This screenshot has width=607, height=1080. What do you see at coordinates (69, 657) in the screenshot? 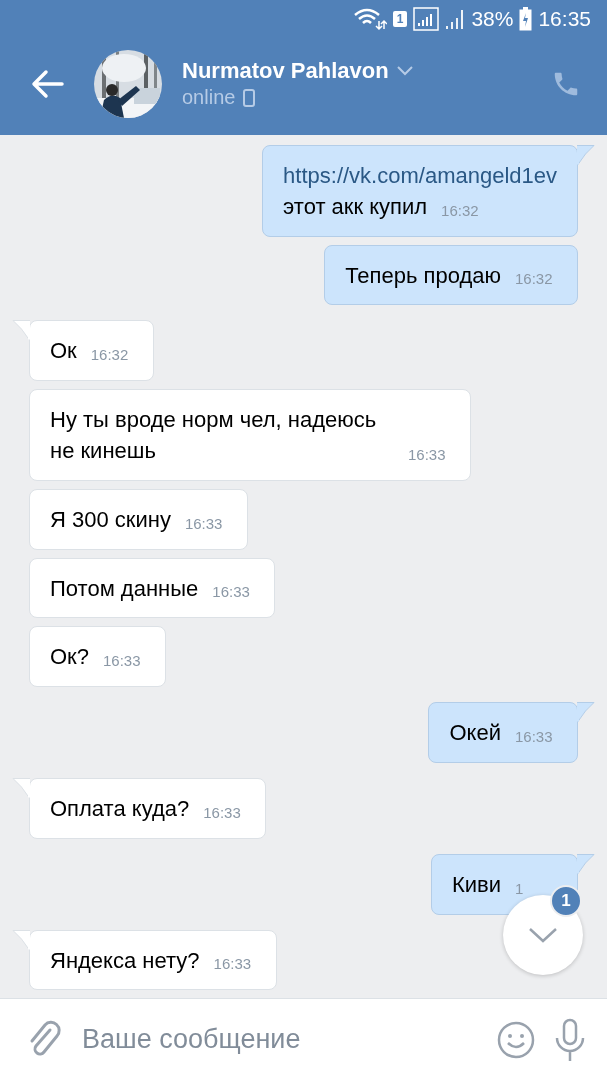
I see `message-text: Ок?` at bounding box center [69, 657].